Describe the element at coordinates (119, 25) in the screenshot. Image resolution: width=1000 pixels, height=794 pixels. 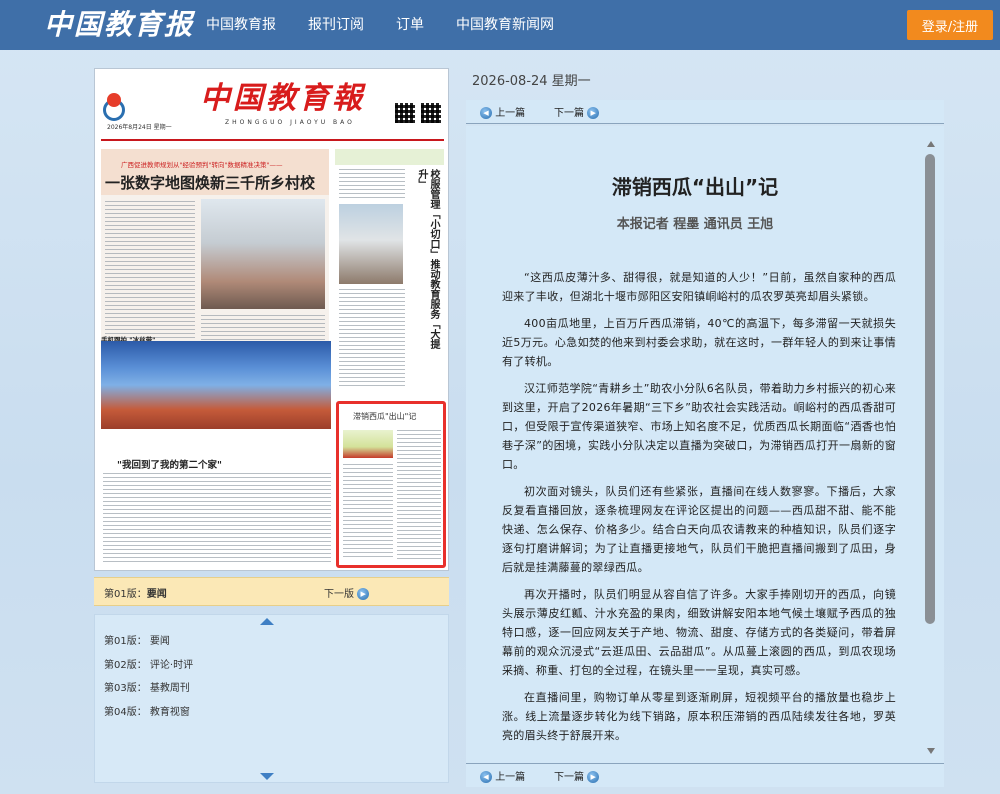
I see `site-logo: 中国教育报` at that location.